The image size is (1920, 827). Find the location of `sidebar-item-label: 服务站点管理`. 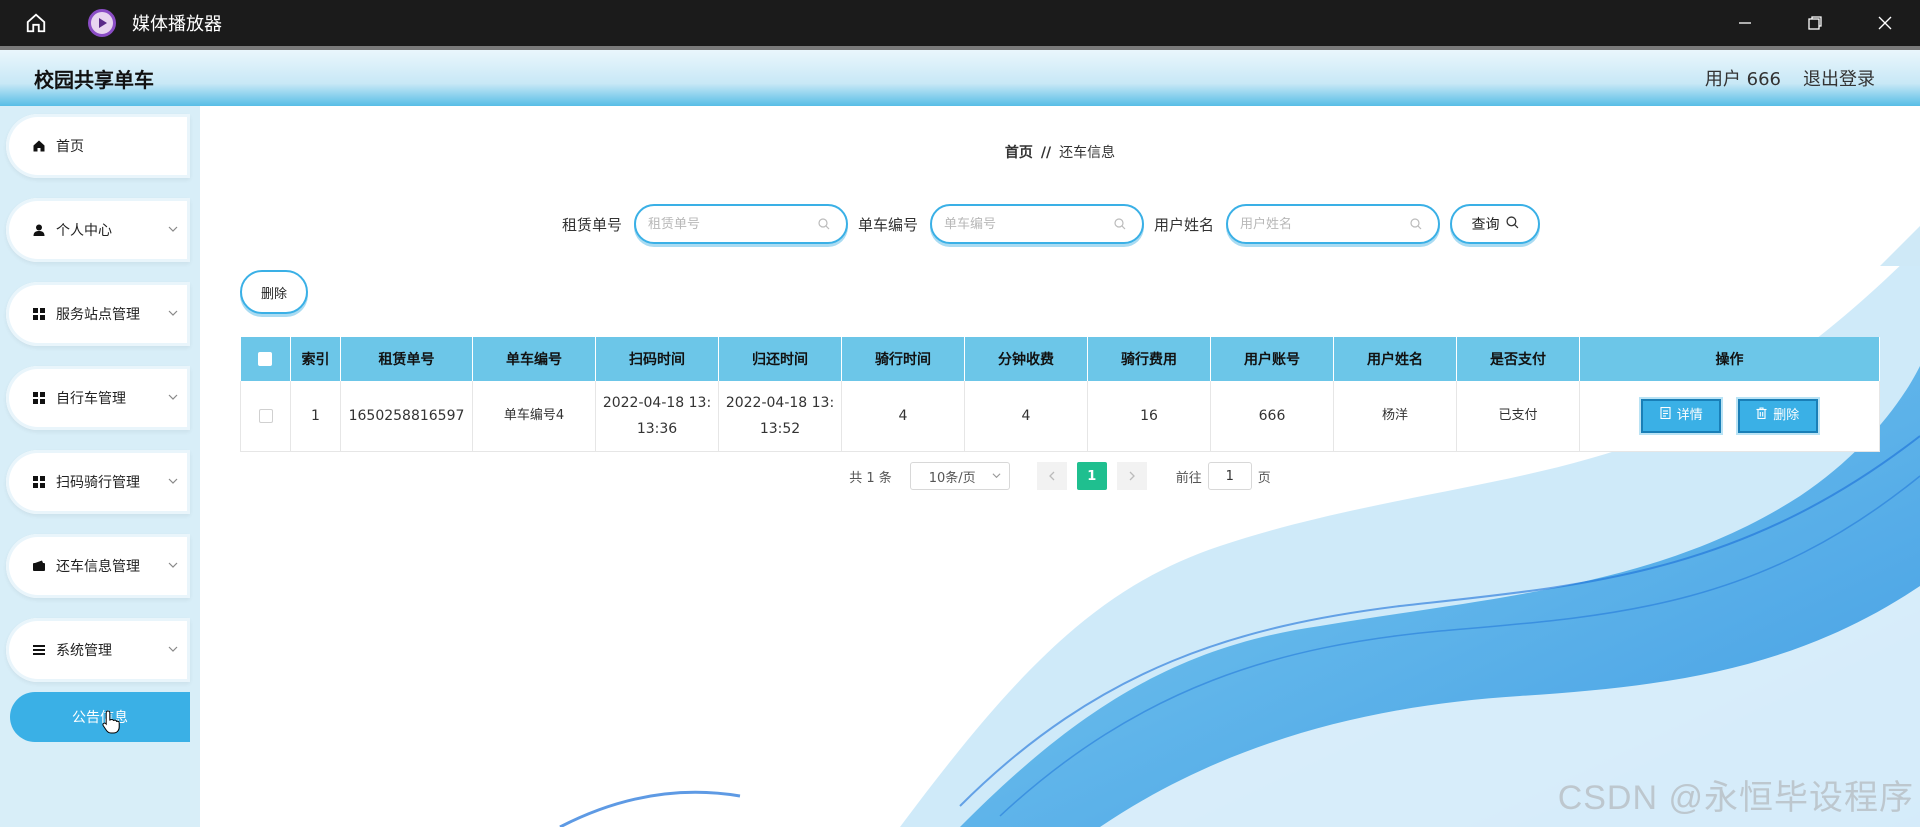

sidebar-item-label: 服务站点管理 is located at coordinates (98, 315).